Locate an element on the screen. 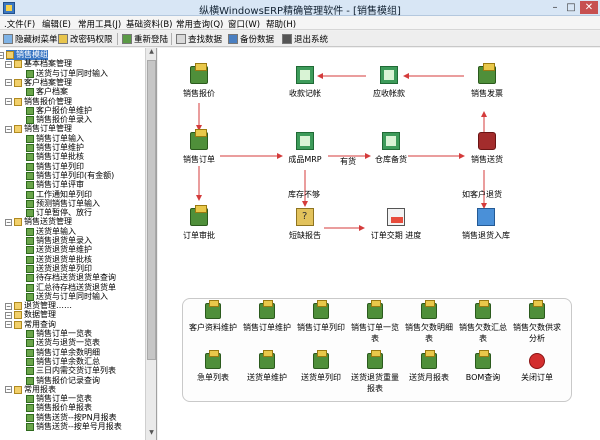 This screenshot has width=600, height=440. menu-tools: 常用工具(J) is located at coordinates (99, 24).